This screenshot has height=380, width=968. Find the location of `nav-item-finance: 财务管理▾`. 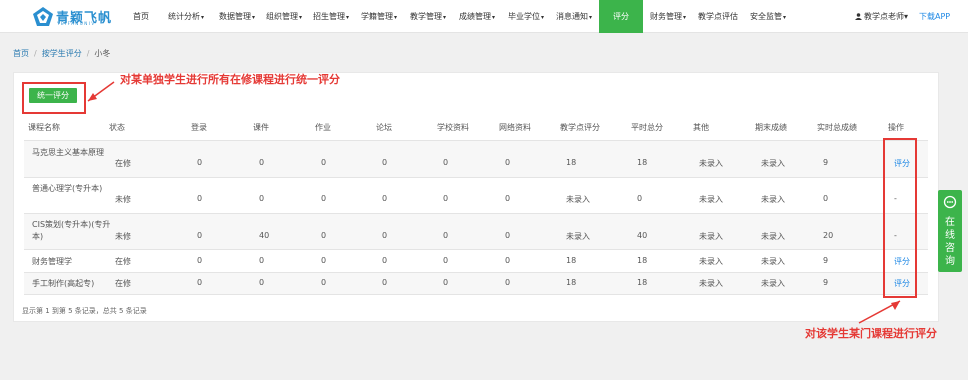

nav-item-finance: 财务管理▾ is located at coordinates (668, 16).